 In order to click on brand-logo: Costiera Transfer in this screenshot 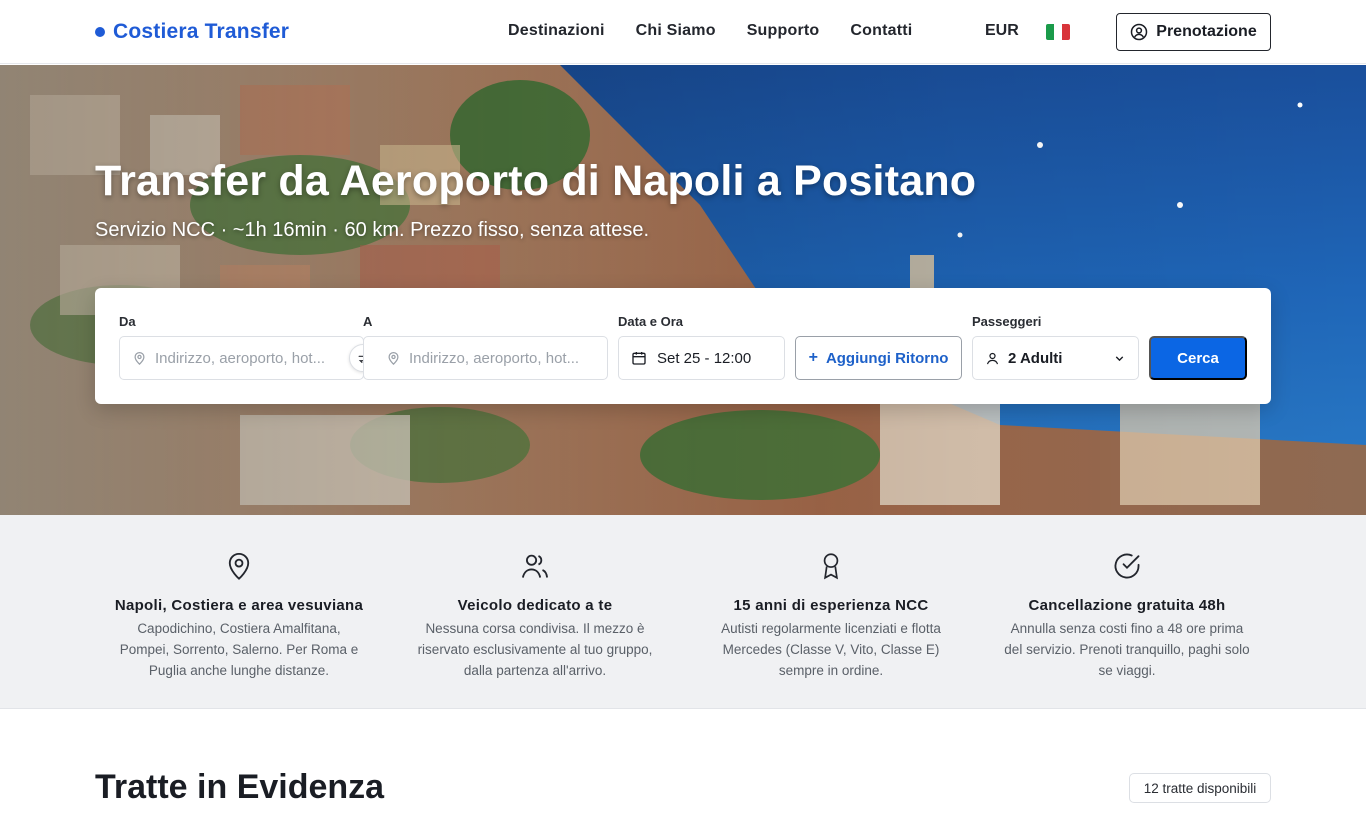, I will do `click(192, 32)`.